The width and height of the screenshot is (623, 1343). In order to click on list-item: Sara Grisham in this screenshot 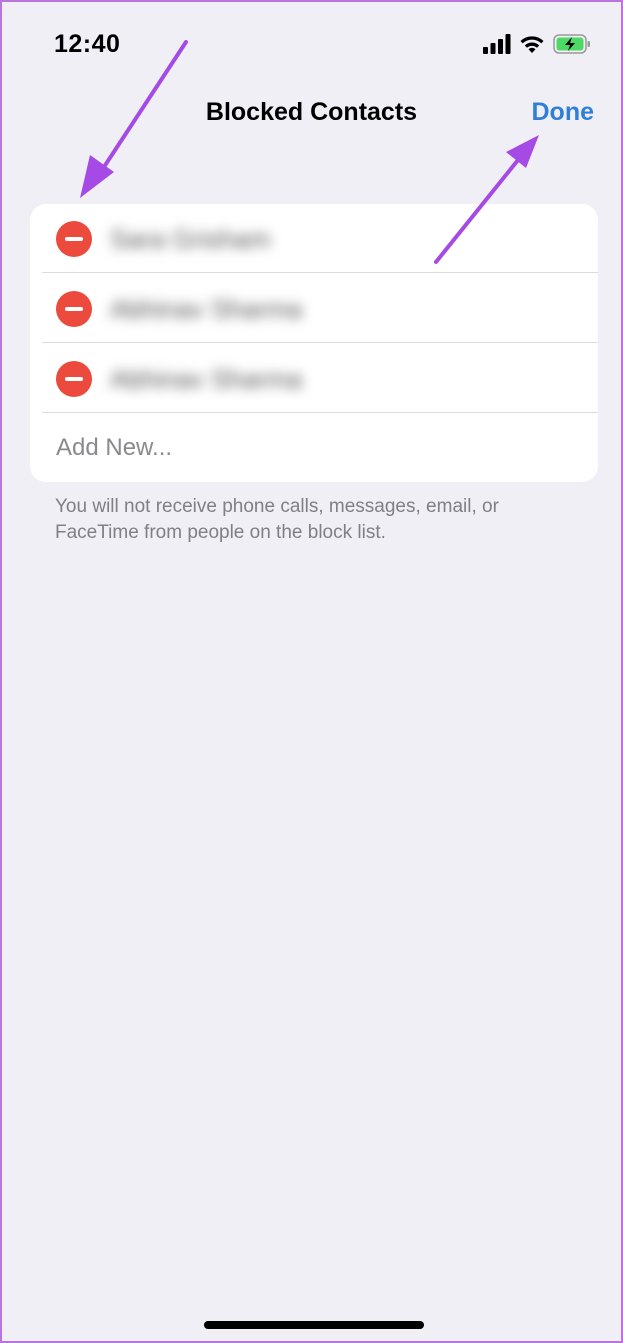, I will do `click(314, 238)`.